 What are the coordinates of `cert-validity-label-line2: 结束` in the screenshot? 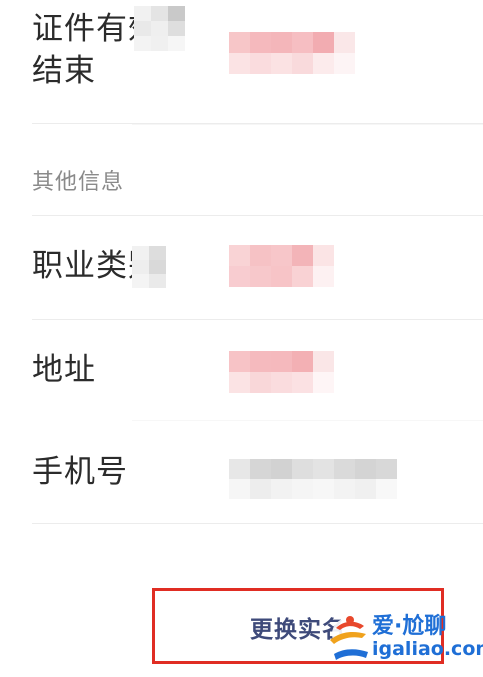 It's located at (64, 71).